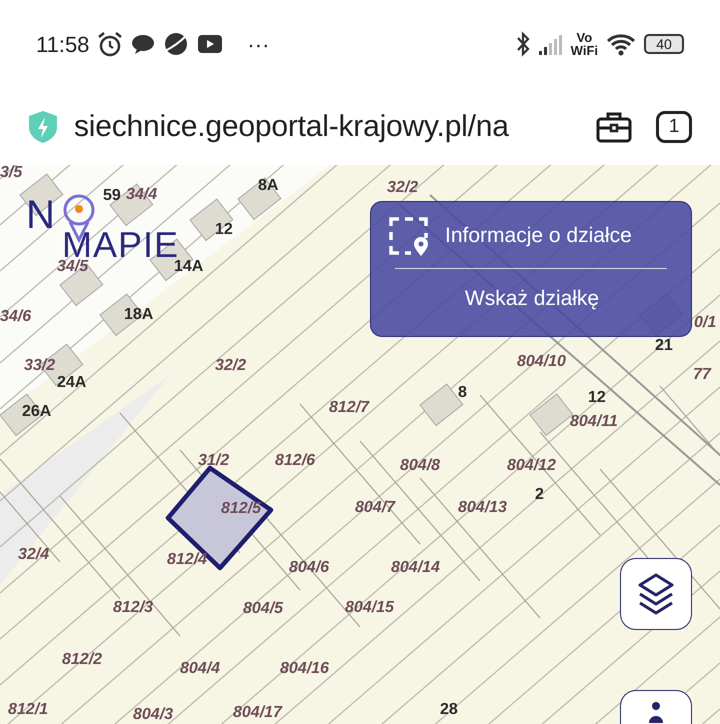 The image size is (720, 724). I want to click on parcel-number: 804/5, so click(263, 609).